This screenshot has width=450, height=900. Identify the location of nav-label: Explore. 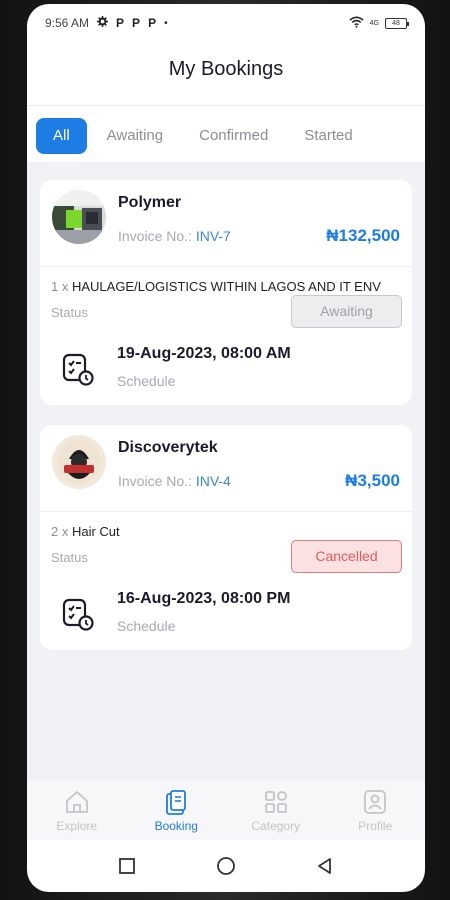
(77, 825).